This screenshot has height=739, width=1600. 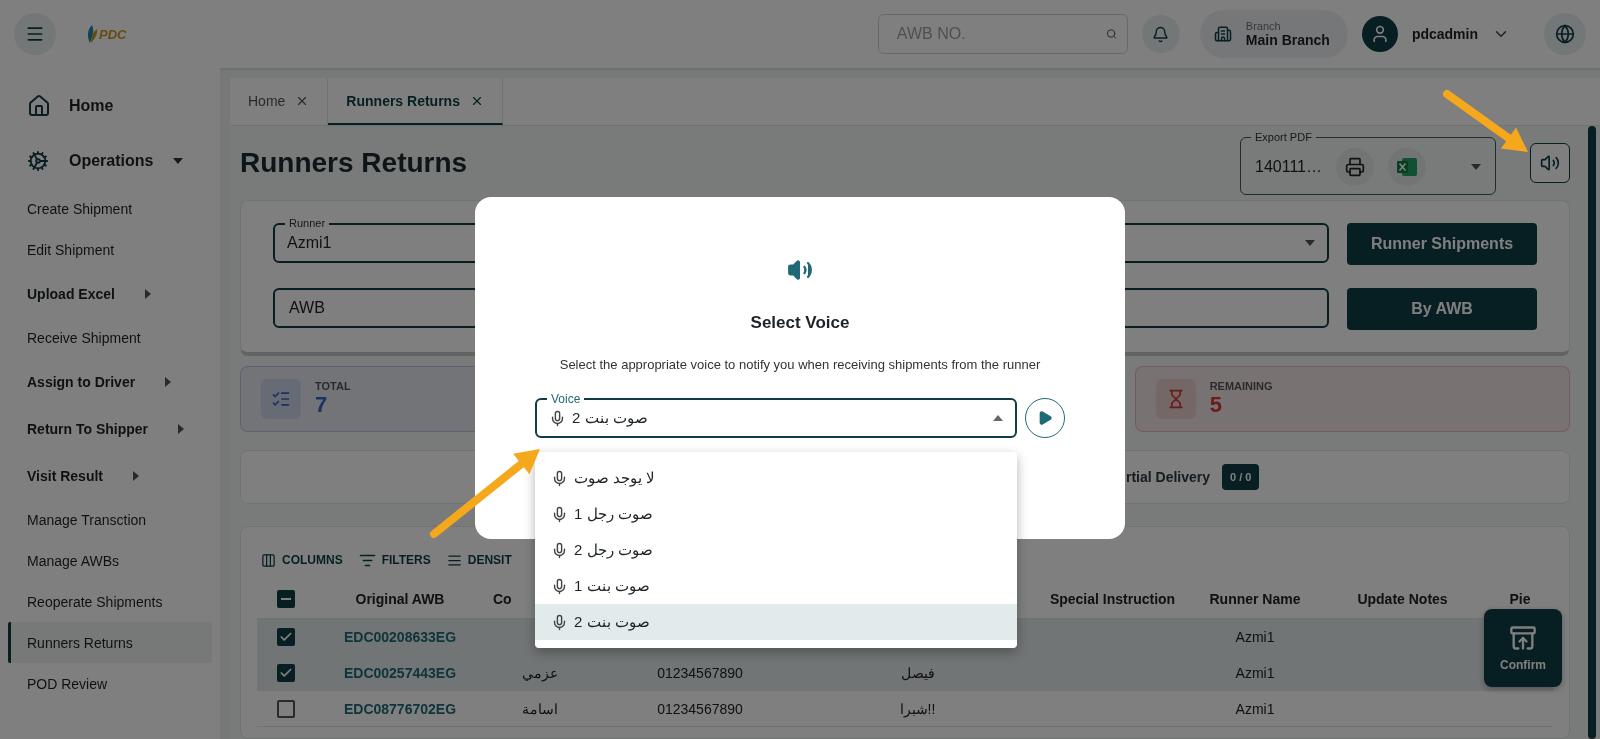 What do you see at coordinates (917, 708) in the screenshot?
I see `table-cell-text: شبرا!!` at bounding box center [917, 708].